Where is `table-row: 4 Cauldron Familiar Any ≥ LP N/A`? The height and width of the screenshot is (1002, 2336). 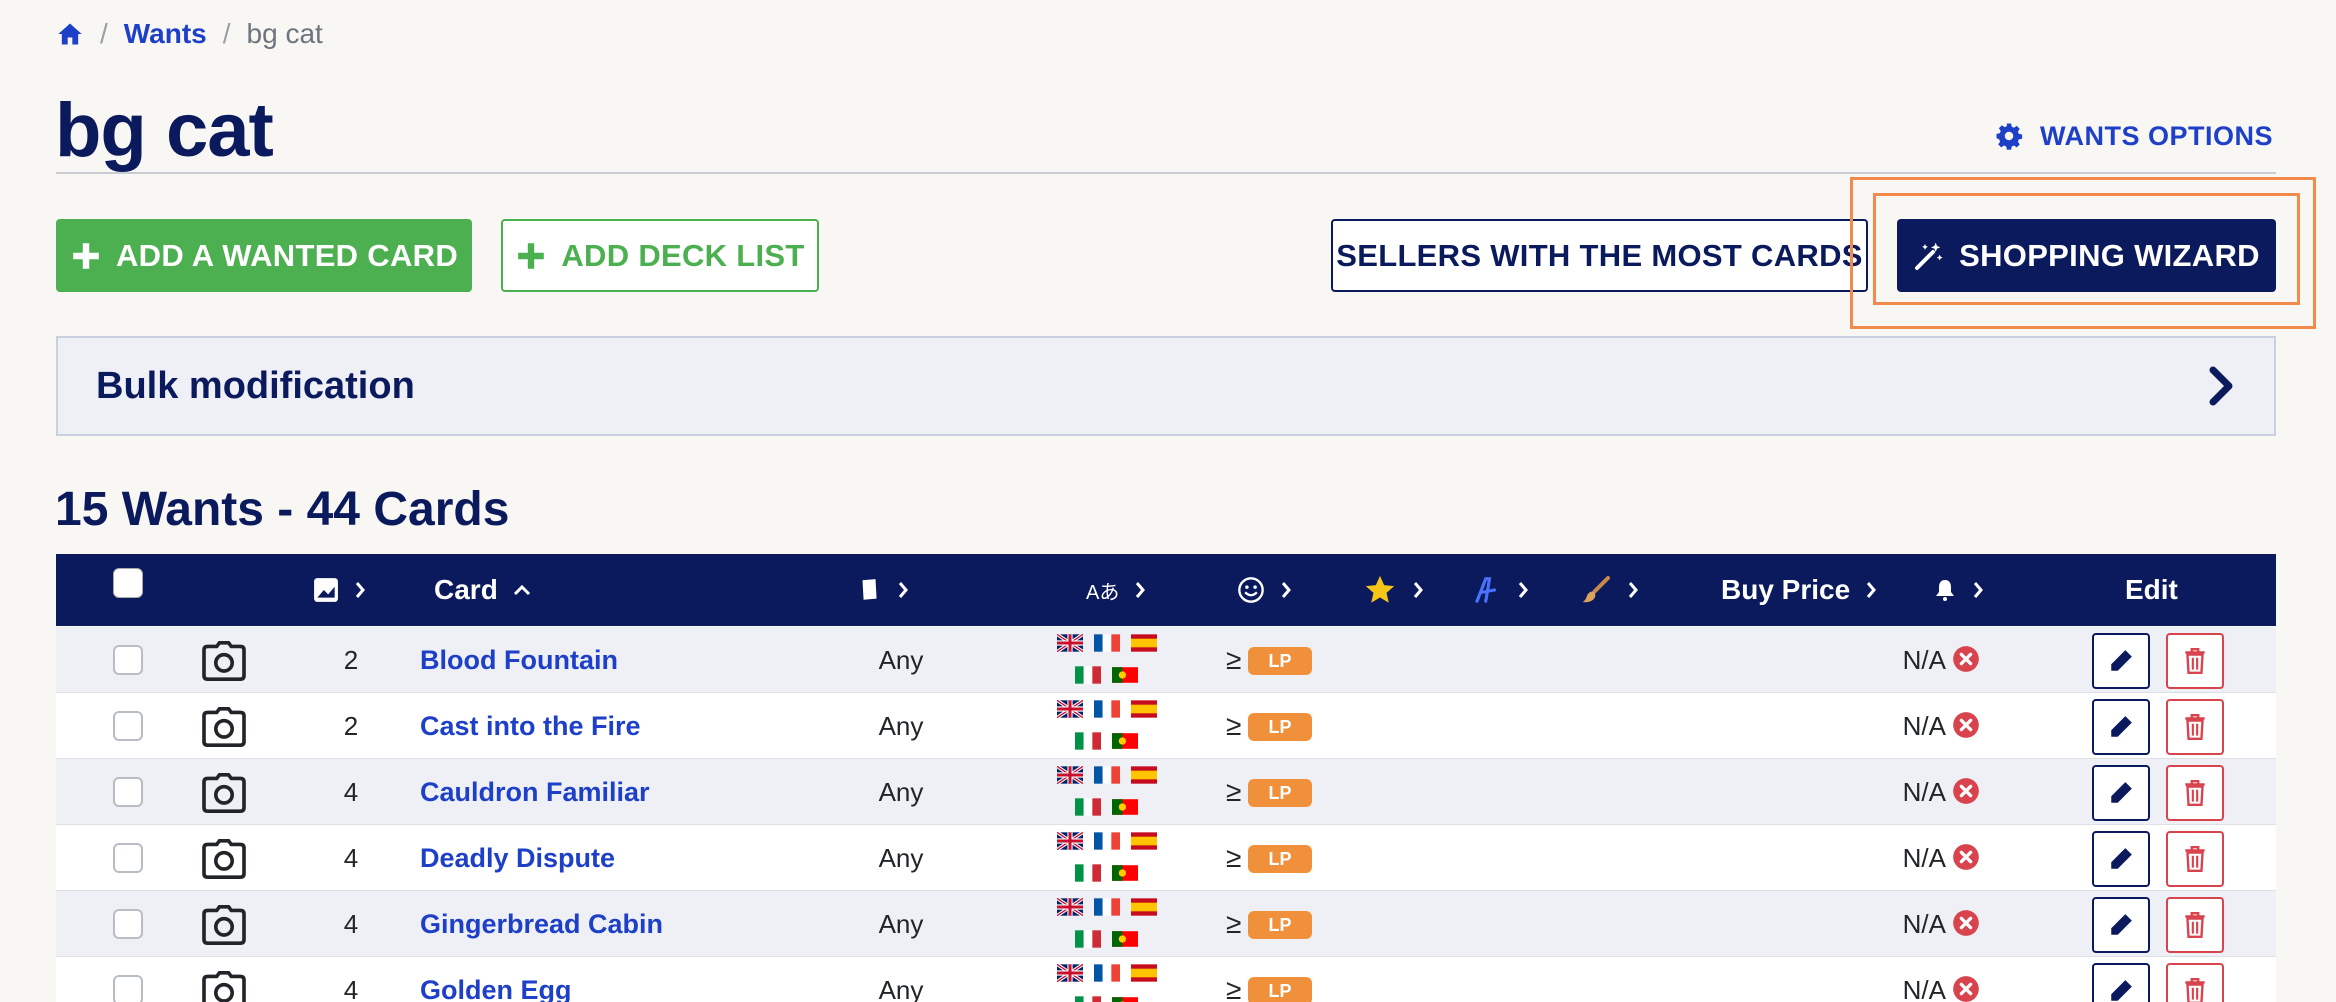 table-row: 4 Cauldron Familiar Any ≥ LP N/A is located at coordinates (1166, 792).